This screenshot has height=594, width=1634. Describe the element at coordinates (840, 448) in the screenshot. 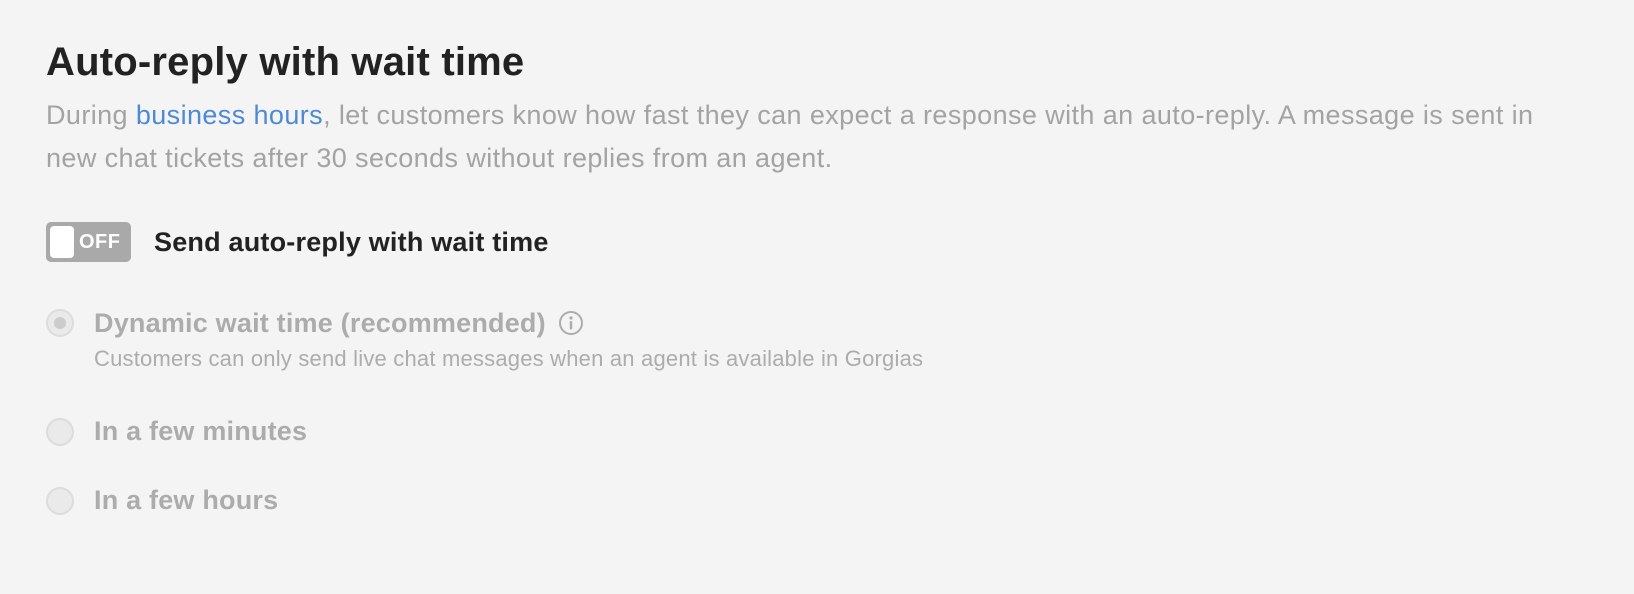

I see `option-few-minutes: In a few minutes` at that location.